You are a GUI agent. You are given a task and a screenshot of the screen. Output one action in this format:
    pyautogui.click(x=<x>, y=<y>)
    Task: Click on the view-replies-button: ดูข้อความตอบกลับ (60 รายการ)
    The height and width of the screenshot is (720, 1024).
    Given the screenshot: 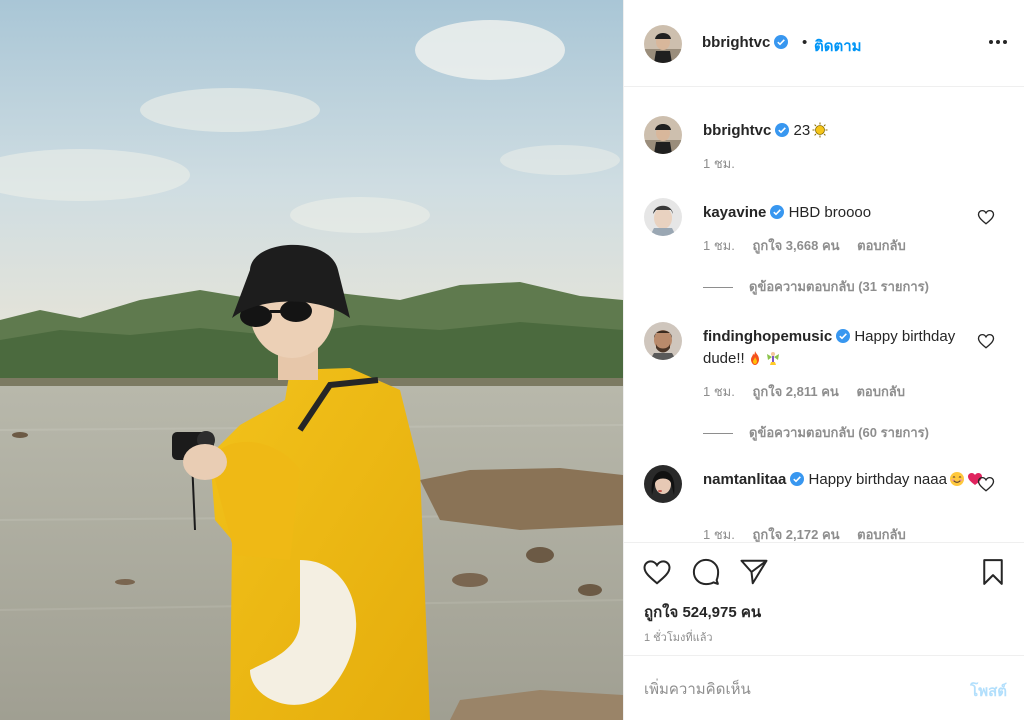 What is the action you would take?
    pyautogui.click(x=816, y=432)
    